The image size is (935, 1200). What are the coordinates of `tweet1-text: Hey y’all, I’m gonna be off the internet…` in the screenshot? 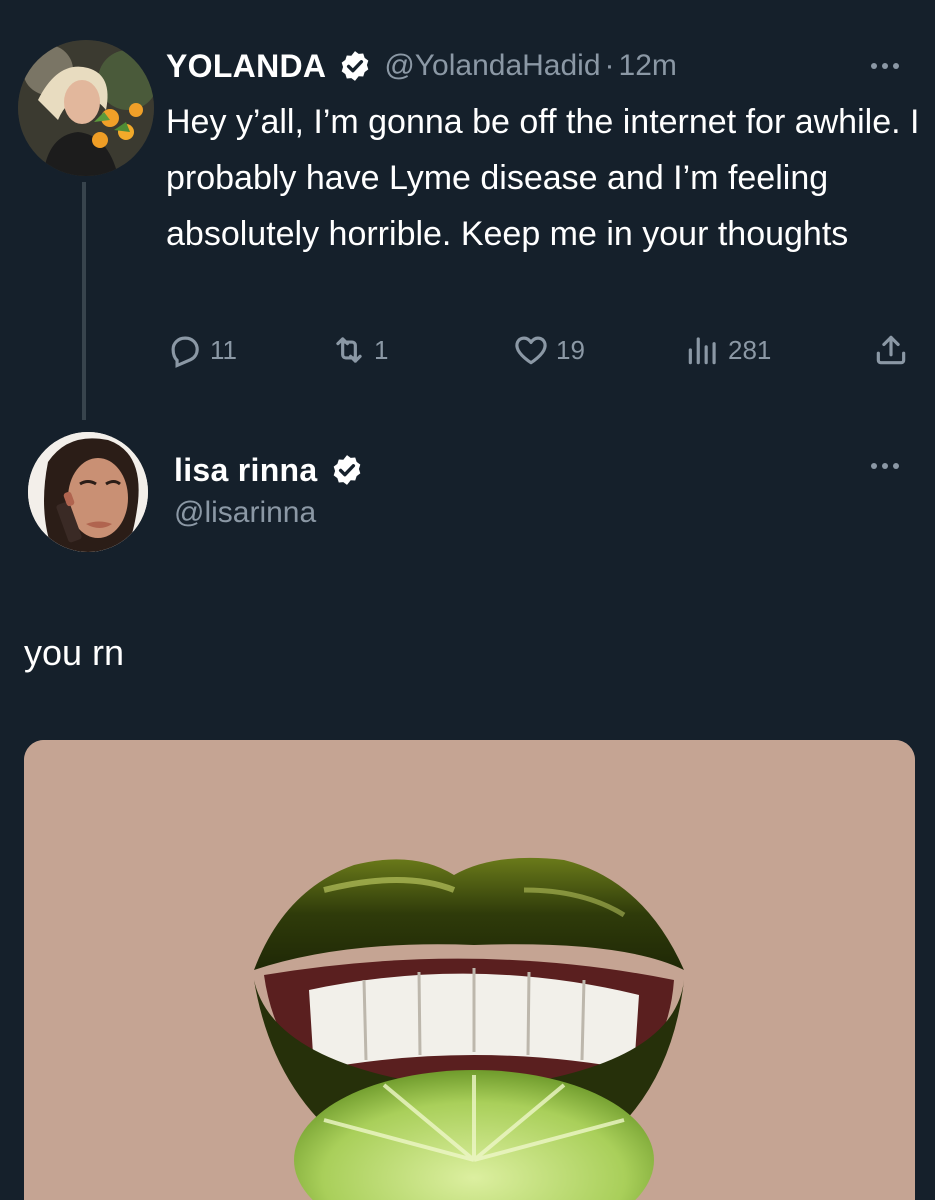 It's located at (543, 178).